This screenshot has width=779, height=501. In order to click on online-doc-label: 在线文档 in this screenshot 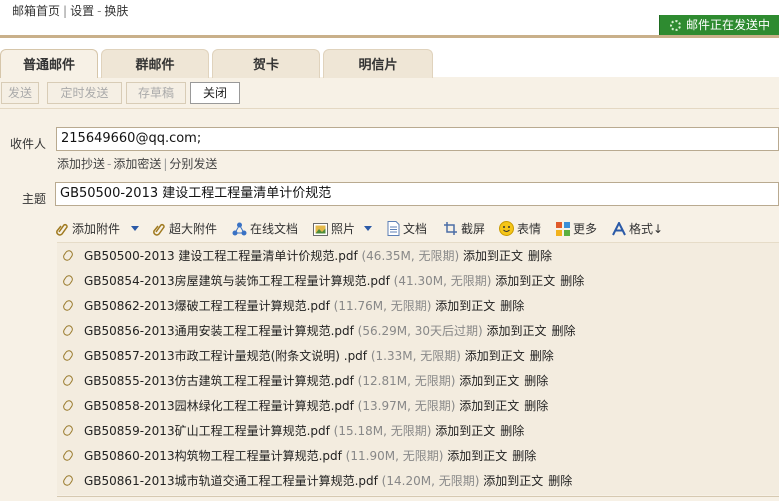, I will do `click(274, 229)`.